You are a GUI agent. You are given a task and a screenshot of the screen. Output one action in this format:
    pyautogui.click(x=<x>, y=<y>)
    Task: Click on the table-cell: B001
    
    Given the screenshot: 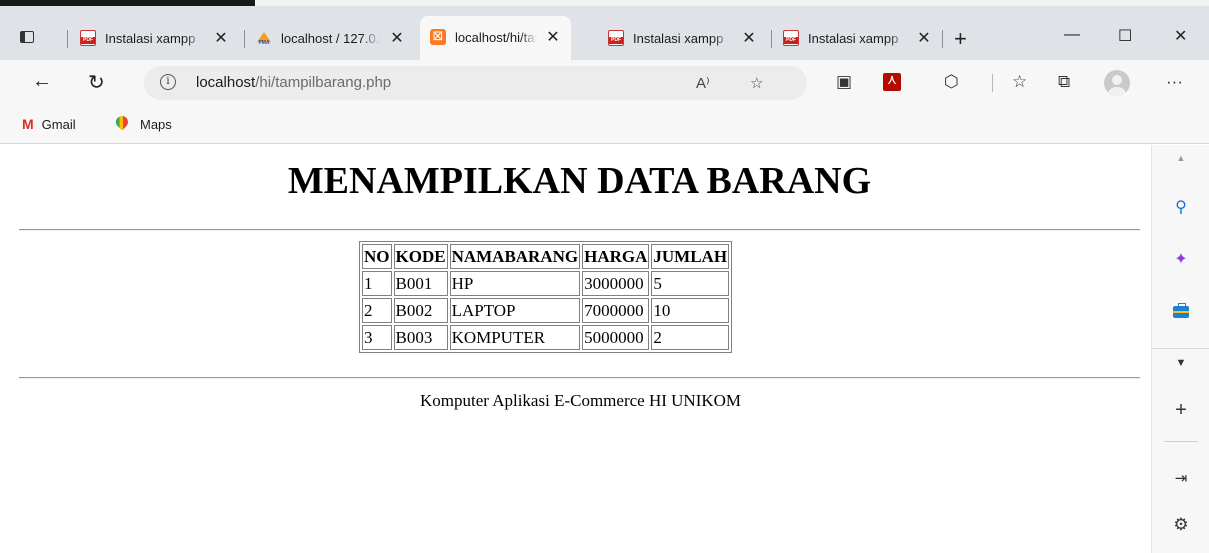 What is the action you would take?
    pyautogui.click(x=420, y=283)
    